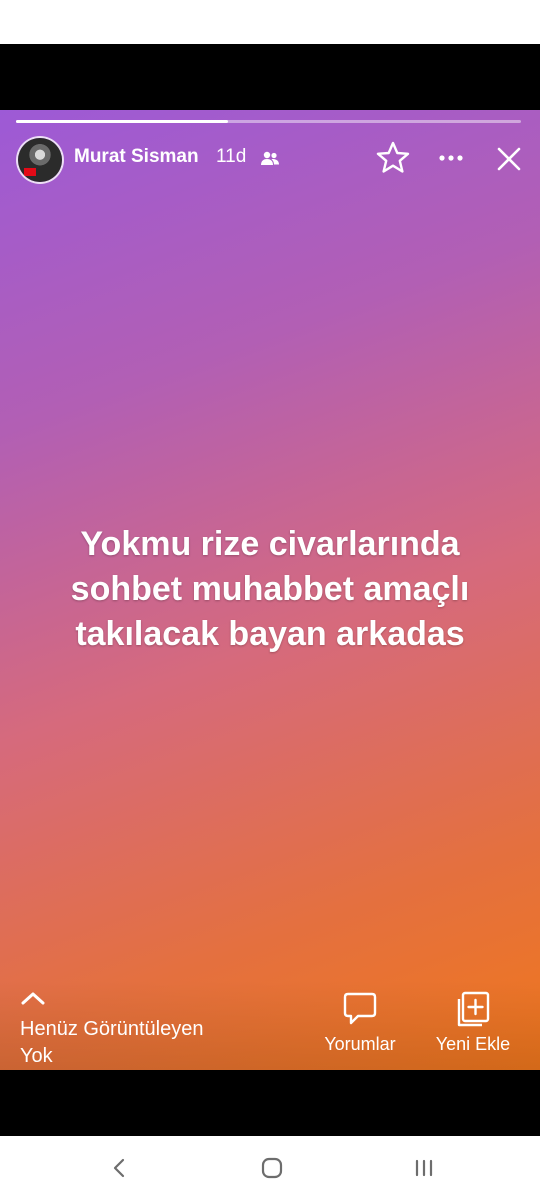 The image size is (540, 1200). Describe the element at coordinates (360, 1009) in the screenshot. I see `comment-icon` at that location.